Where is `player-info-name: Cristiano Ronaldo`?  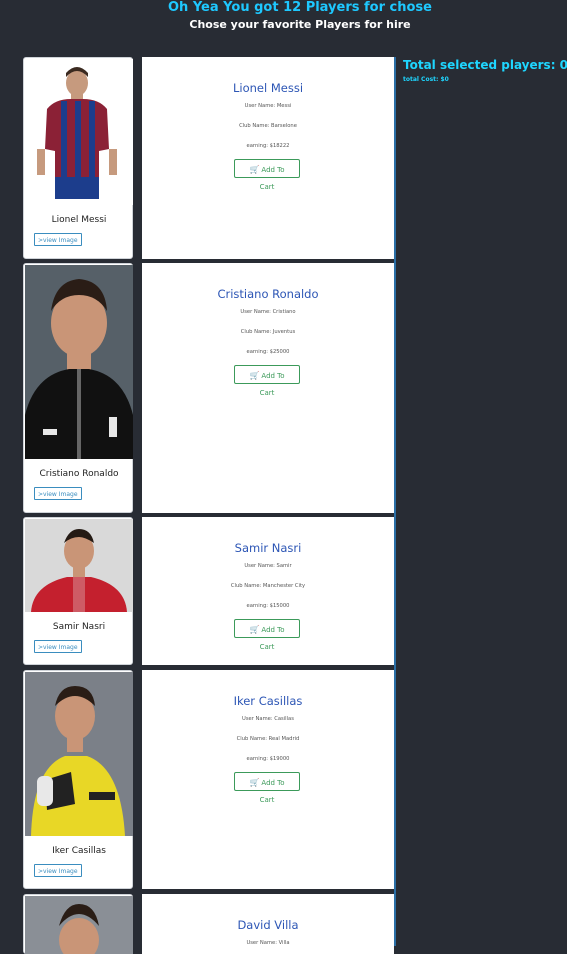
player-info-name: Cristiano Ronaldo is located at coordinates (268, 294).